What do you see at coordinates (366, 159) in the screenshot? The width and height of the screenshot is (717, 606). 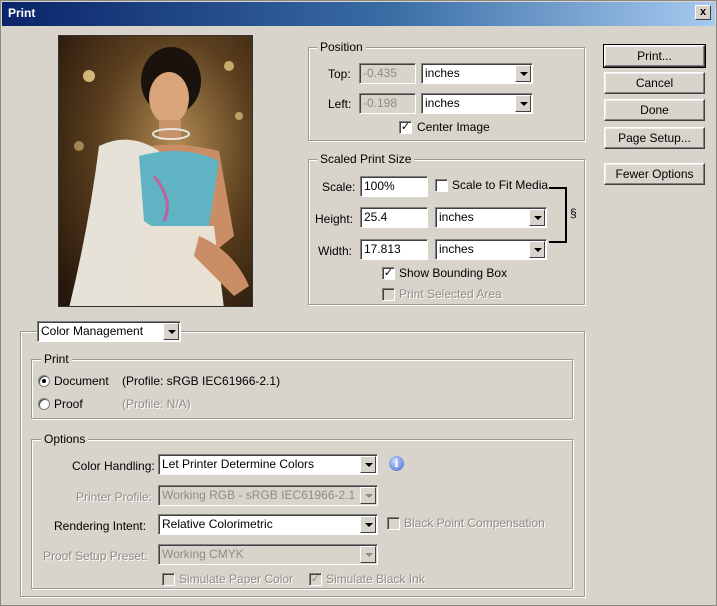 I see `scaled-print-size-legend: Scaled Print Size` at bounding box center [366, 159].